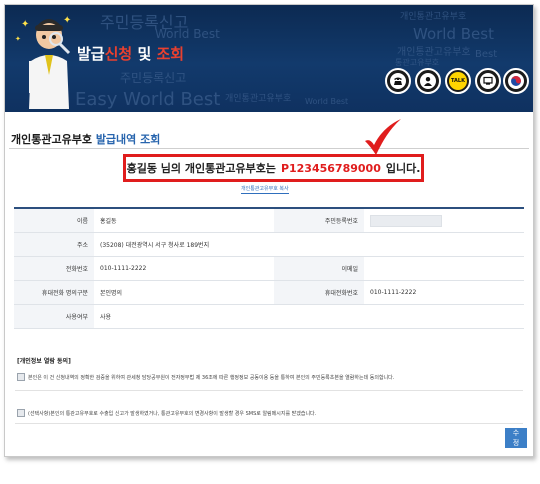  I want to click on talk-label: TALK, so click(458, 81).